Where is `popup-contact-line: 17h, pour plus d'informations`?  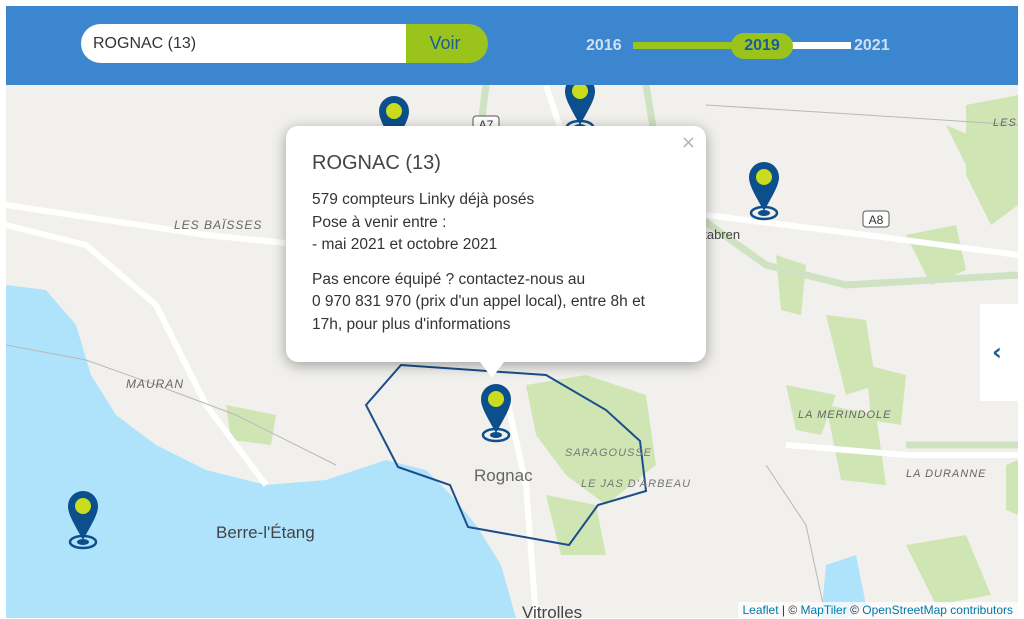 popup-contact-line: 17h, pour plus d'informations is located at coordinates (411, 324).